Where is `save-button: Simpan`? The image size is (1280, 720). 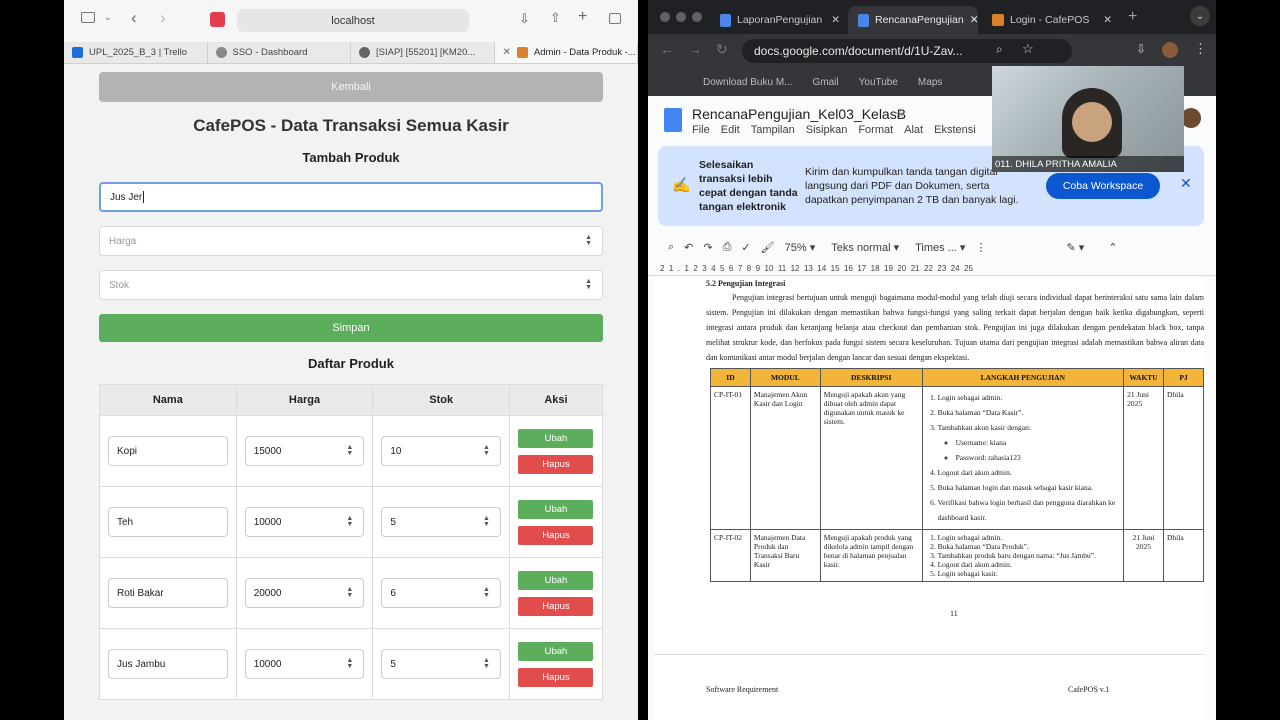
save-button: Simpan is located at coordinates (351, 328).